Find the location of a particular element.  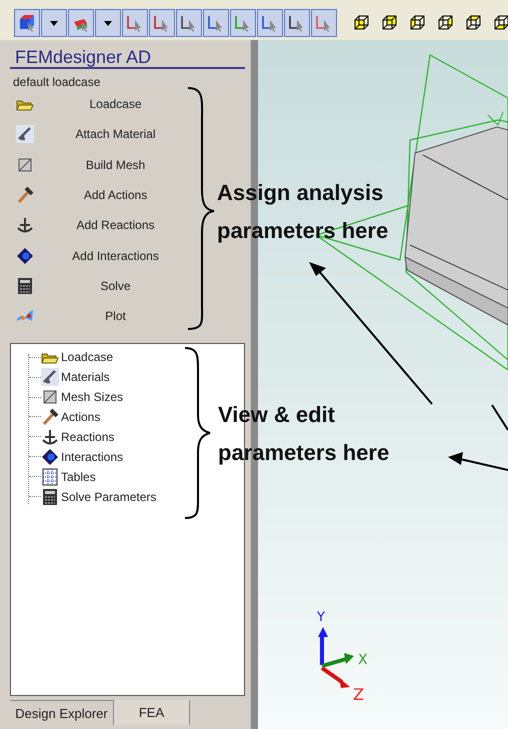

tree-item: Tables is located at coordinates (78, 477).